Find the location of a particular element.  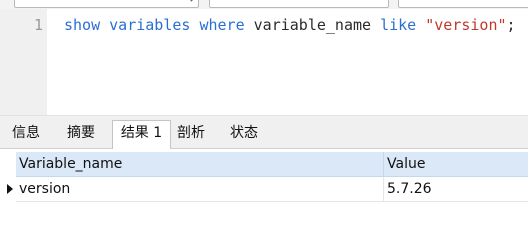

result-tabbar: 信息 摘要 结果 1 剖析 状态 is located at coordinates (264, 132).